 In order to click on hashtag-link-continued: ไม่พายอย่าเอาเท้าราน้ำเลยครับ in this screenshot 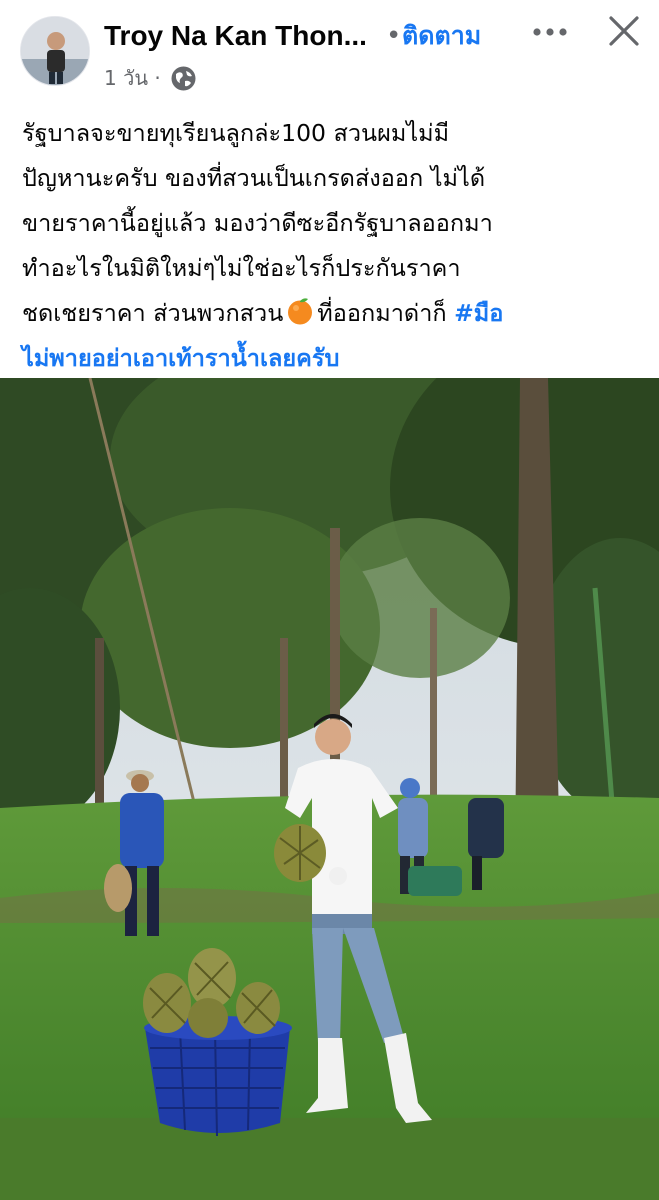, I will do `click(180, 358)`.